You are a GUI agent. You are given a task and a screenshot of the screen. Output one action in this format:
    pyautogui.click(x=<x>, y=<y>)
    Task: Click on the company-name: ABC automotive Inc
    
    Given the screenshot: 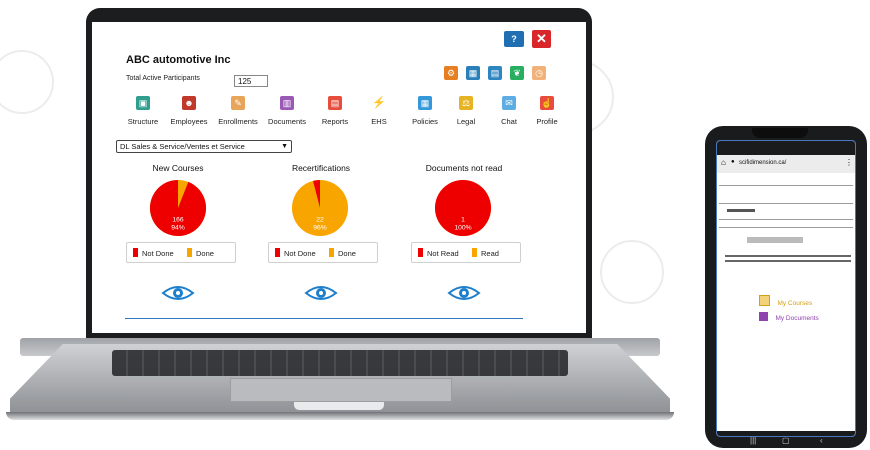 What is the action you would take?
    pyautogui.click(x=178, y=60)
    